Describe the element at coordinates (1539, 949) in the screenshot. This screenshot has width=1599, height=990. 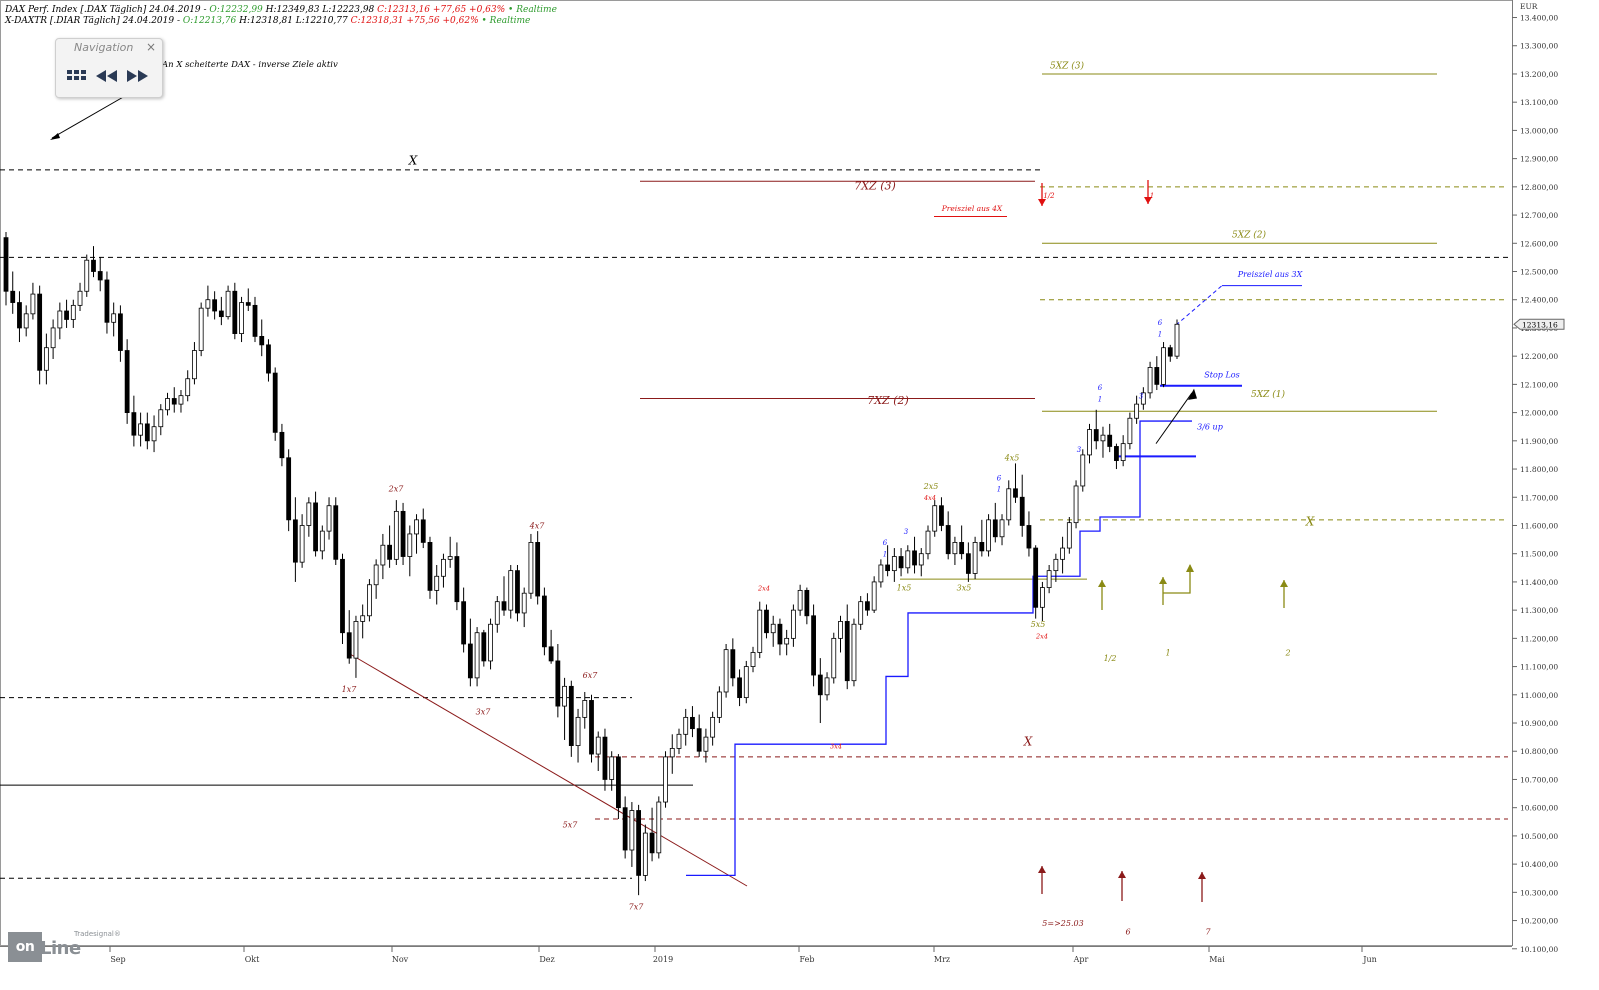
I see `y-tick-label: 10.100,00` at that location.